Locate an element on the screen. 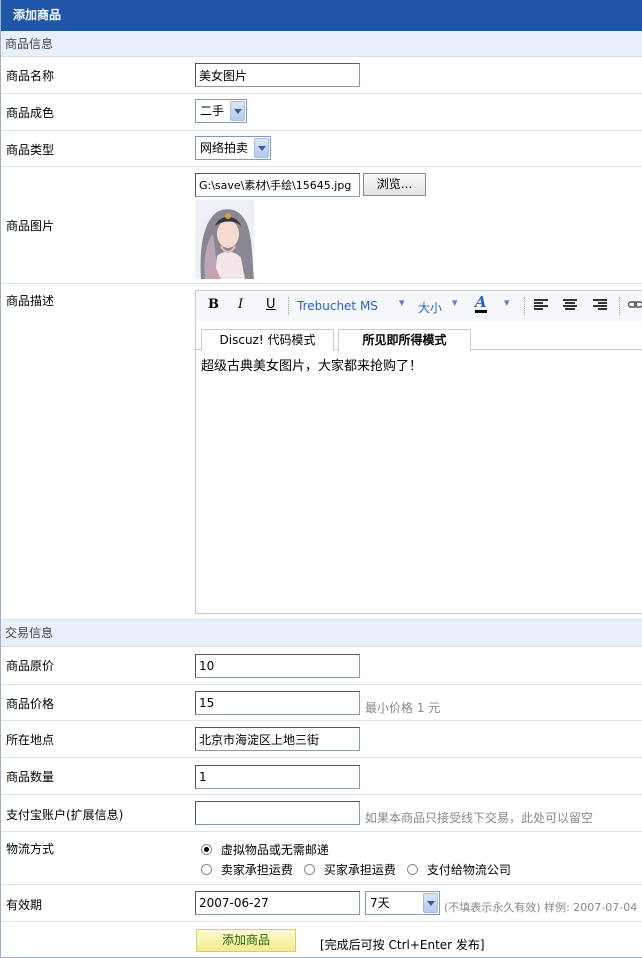  row-quantity: 商品数量 is located at coordinates (321, 776).